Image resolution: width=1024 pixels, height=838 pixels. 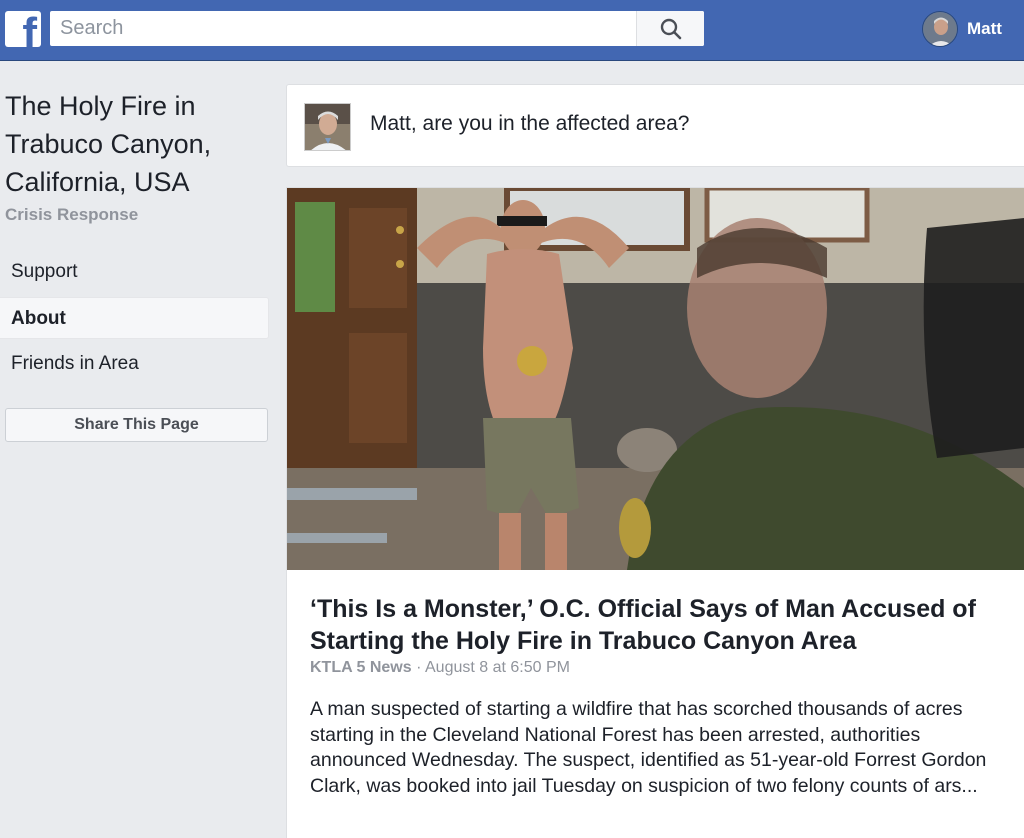 I want to click on search-bar, so click(x=377, y=28).